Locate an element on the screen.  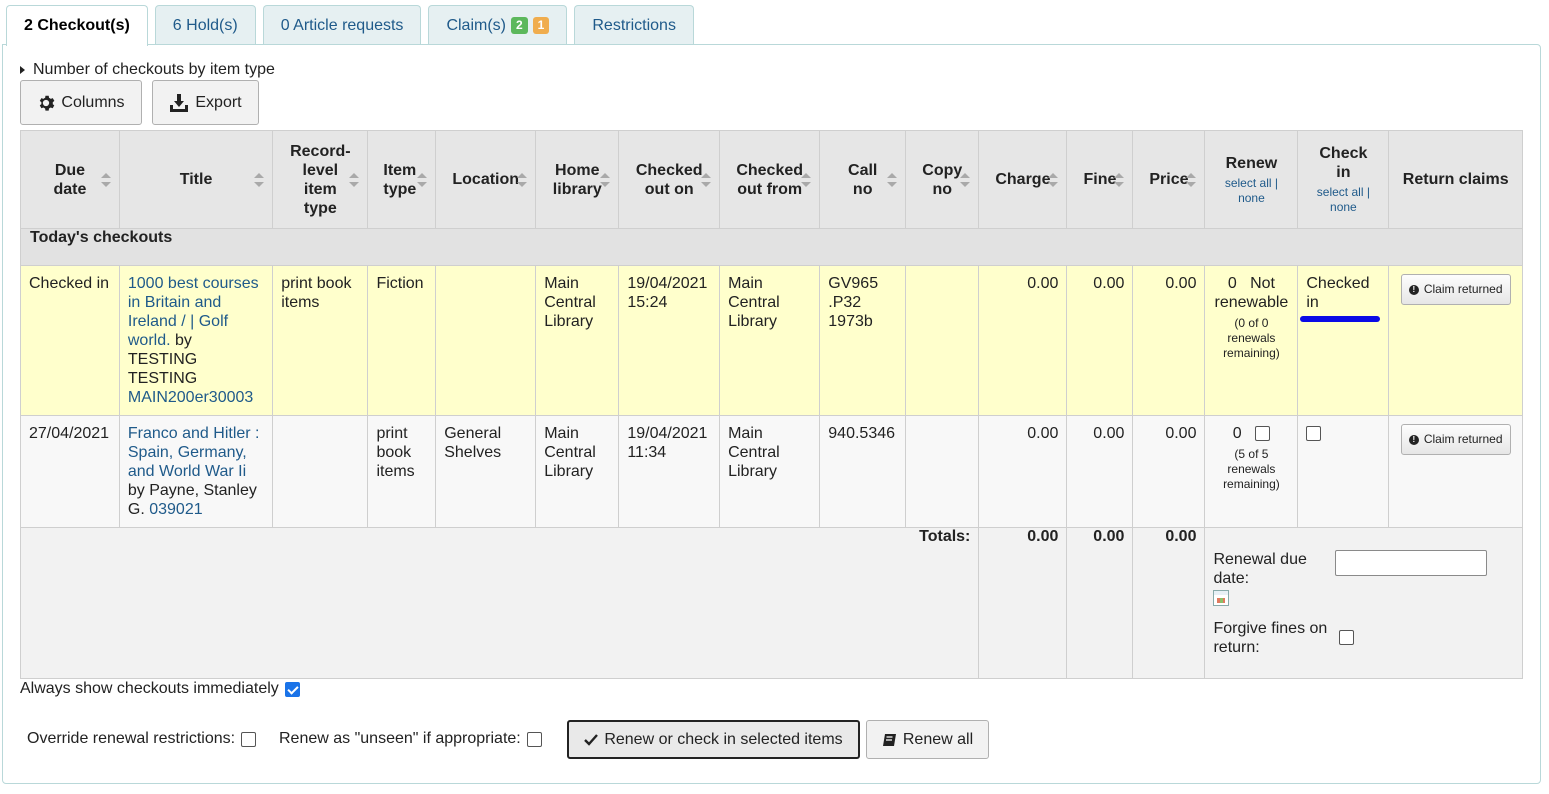
fine-cell: 0.00 is located at coordinates (1100, 340).